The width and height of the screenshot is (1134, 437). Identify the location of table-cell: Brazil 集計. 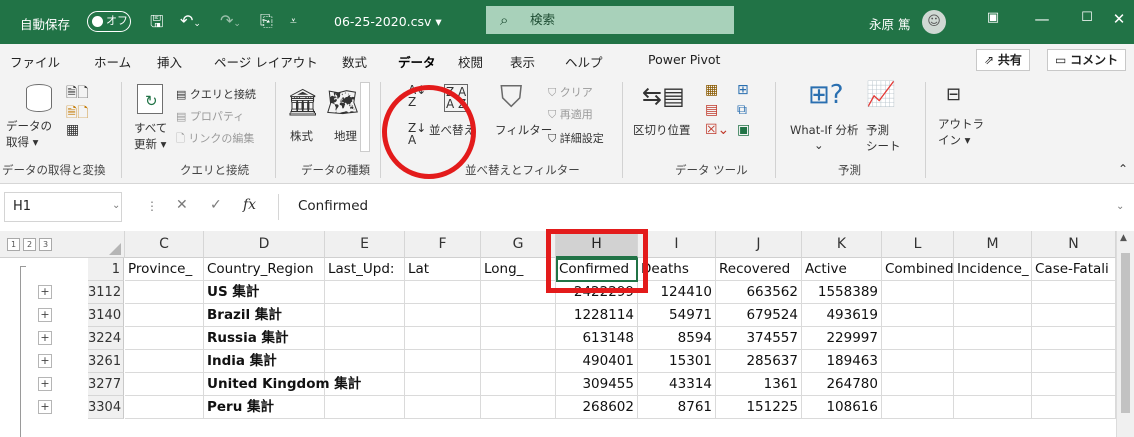
(264, 315).